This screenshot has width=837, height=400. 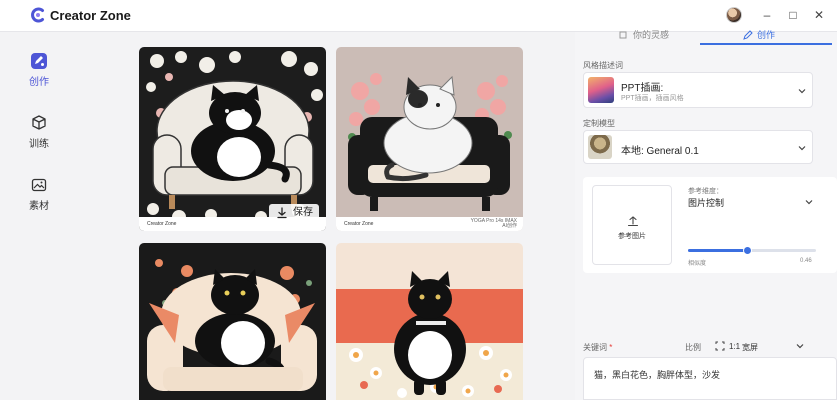 I want to click on save-label: 保存, so click(x=303, y=212).